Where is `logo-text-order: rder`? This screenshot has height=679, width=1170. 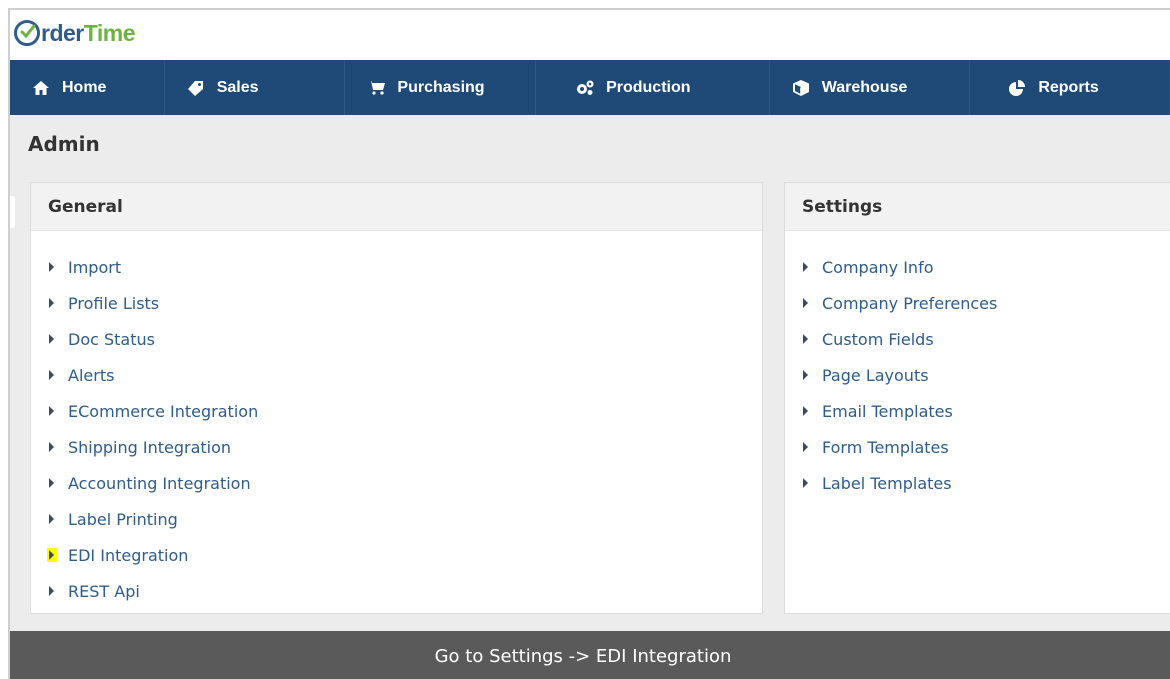
logo-text-order: rder is located at coordinates (62, 32).